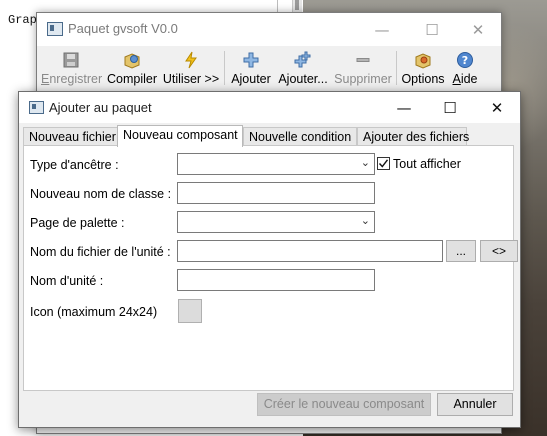 This screenshot has width=547, height=436. I want to click on ancestor-type-combo: ⌄, so click(276, 164).